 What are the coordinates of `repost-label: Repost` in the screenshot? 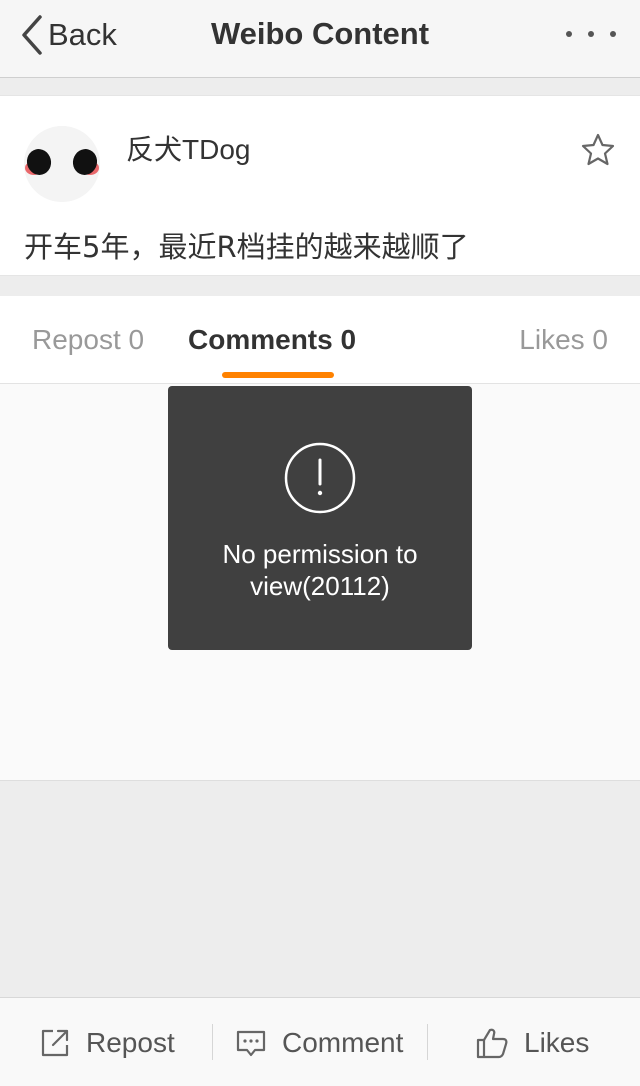 It's located at (130, 1042).